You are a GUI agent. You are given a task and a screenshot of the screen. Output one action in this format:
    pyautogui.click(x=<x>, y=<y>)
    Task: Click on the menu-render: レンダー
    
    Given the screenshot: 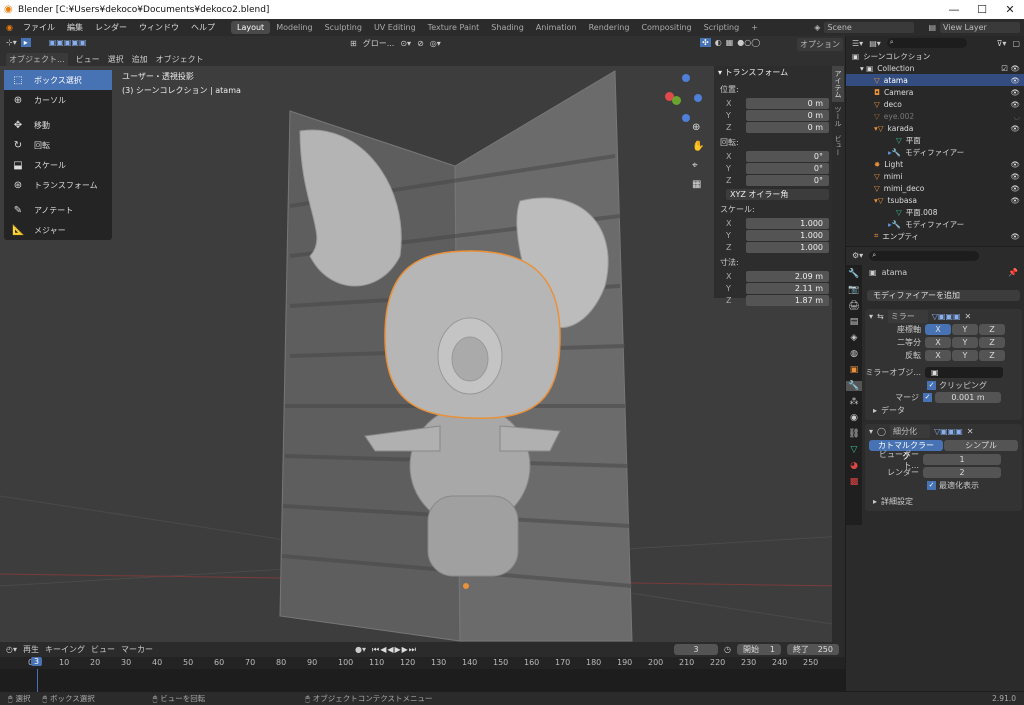 What is the action you would take?
    pyautogui.click(x=111, y=27)
    